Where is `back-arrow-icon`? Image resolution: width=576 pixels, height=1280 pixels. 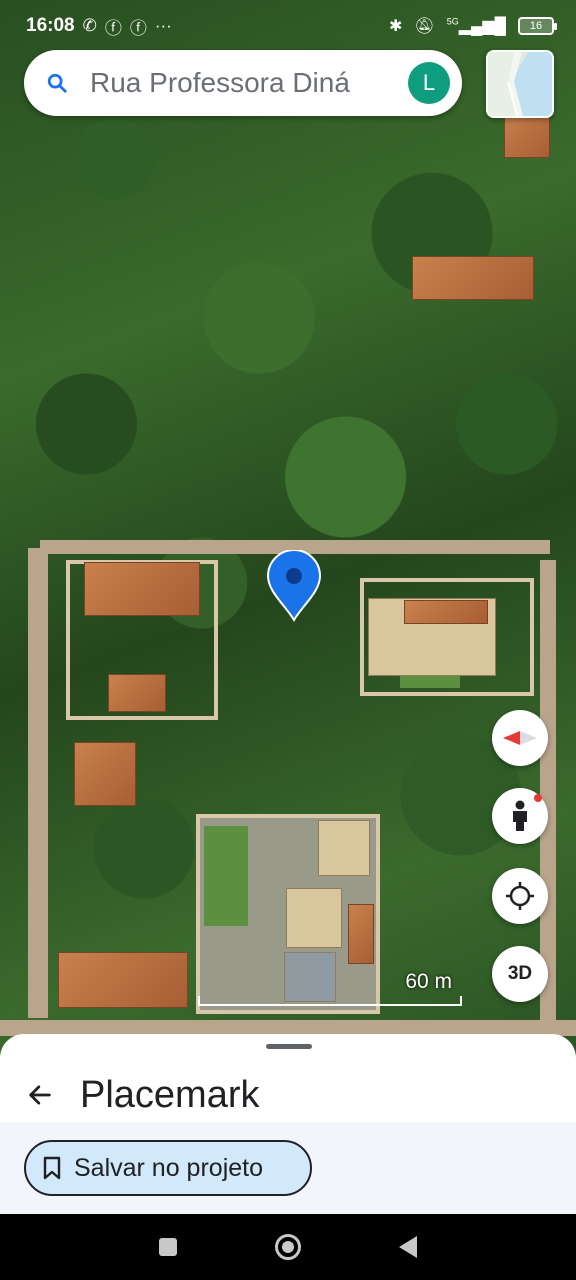 back-arrow-icon is located at coordinates (40, 1095).